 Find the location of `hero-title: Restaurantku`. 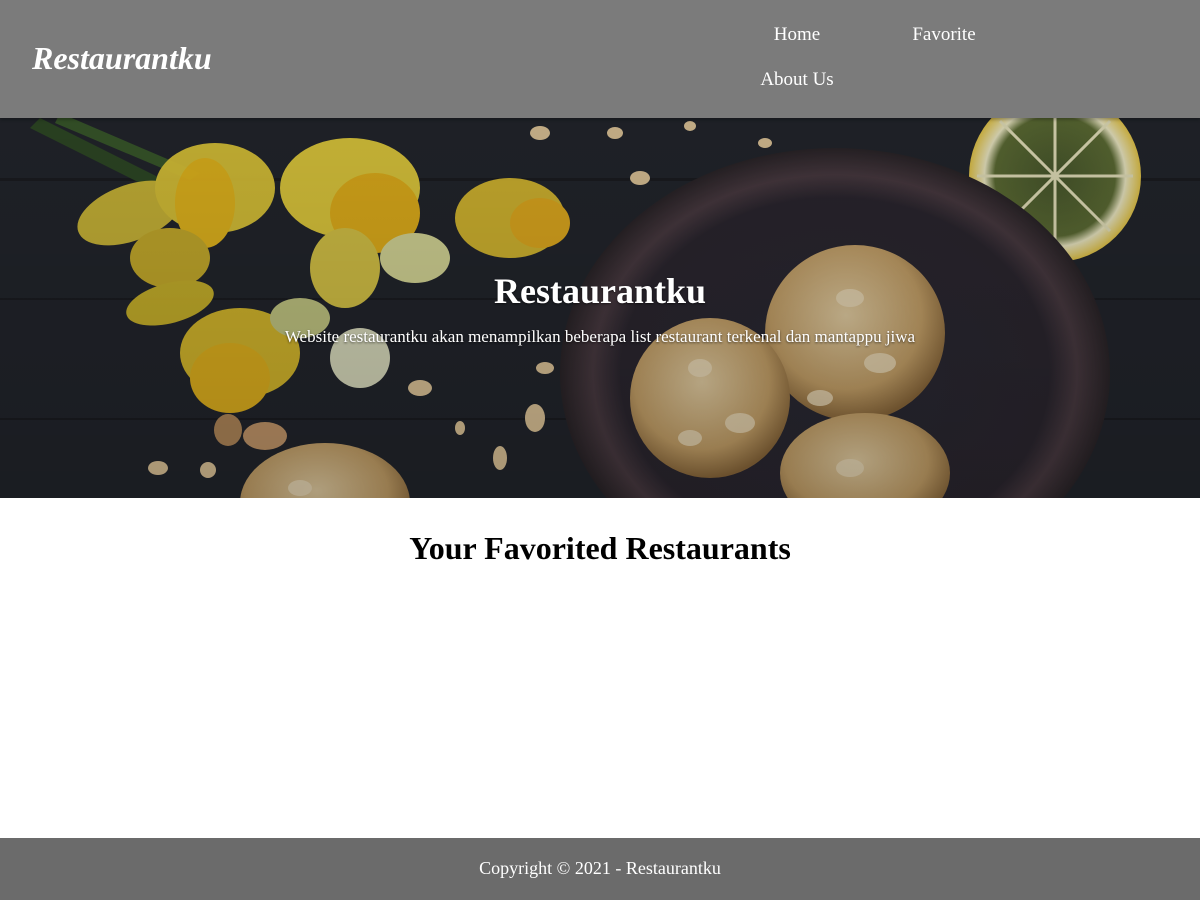

hero-title: Restaurantku is located at coordinates (600, 291).